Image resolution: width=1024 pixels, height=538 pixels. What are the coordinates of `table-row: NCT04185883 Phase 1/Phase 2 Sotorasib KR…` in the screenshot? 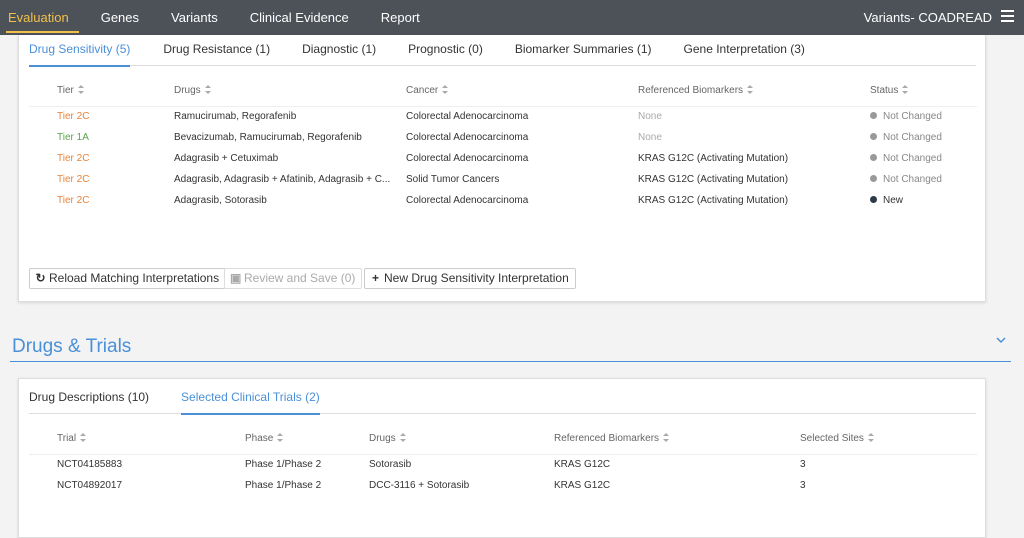 It's located at (503, 464).